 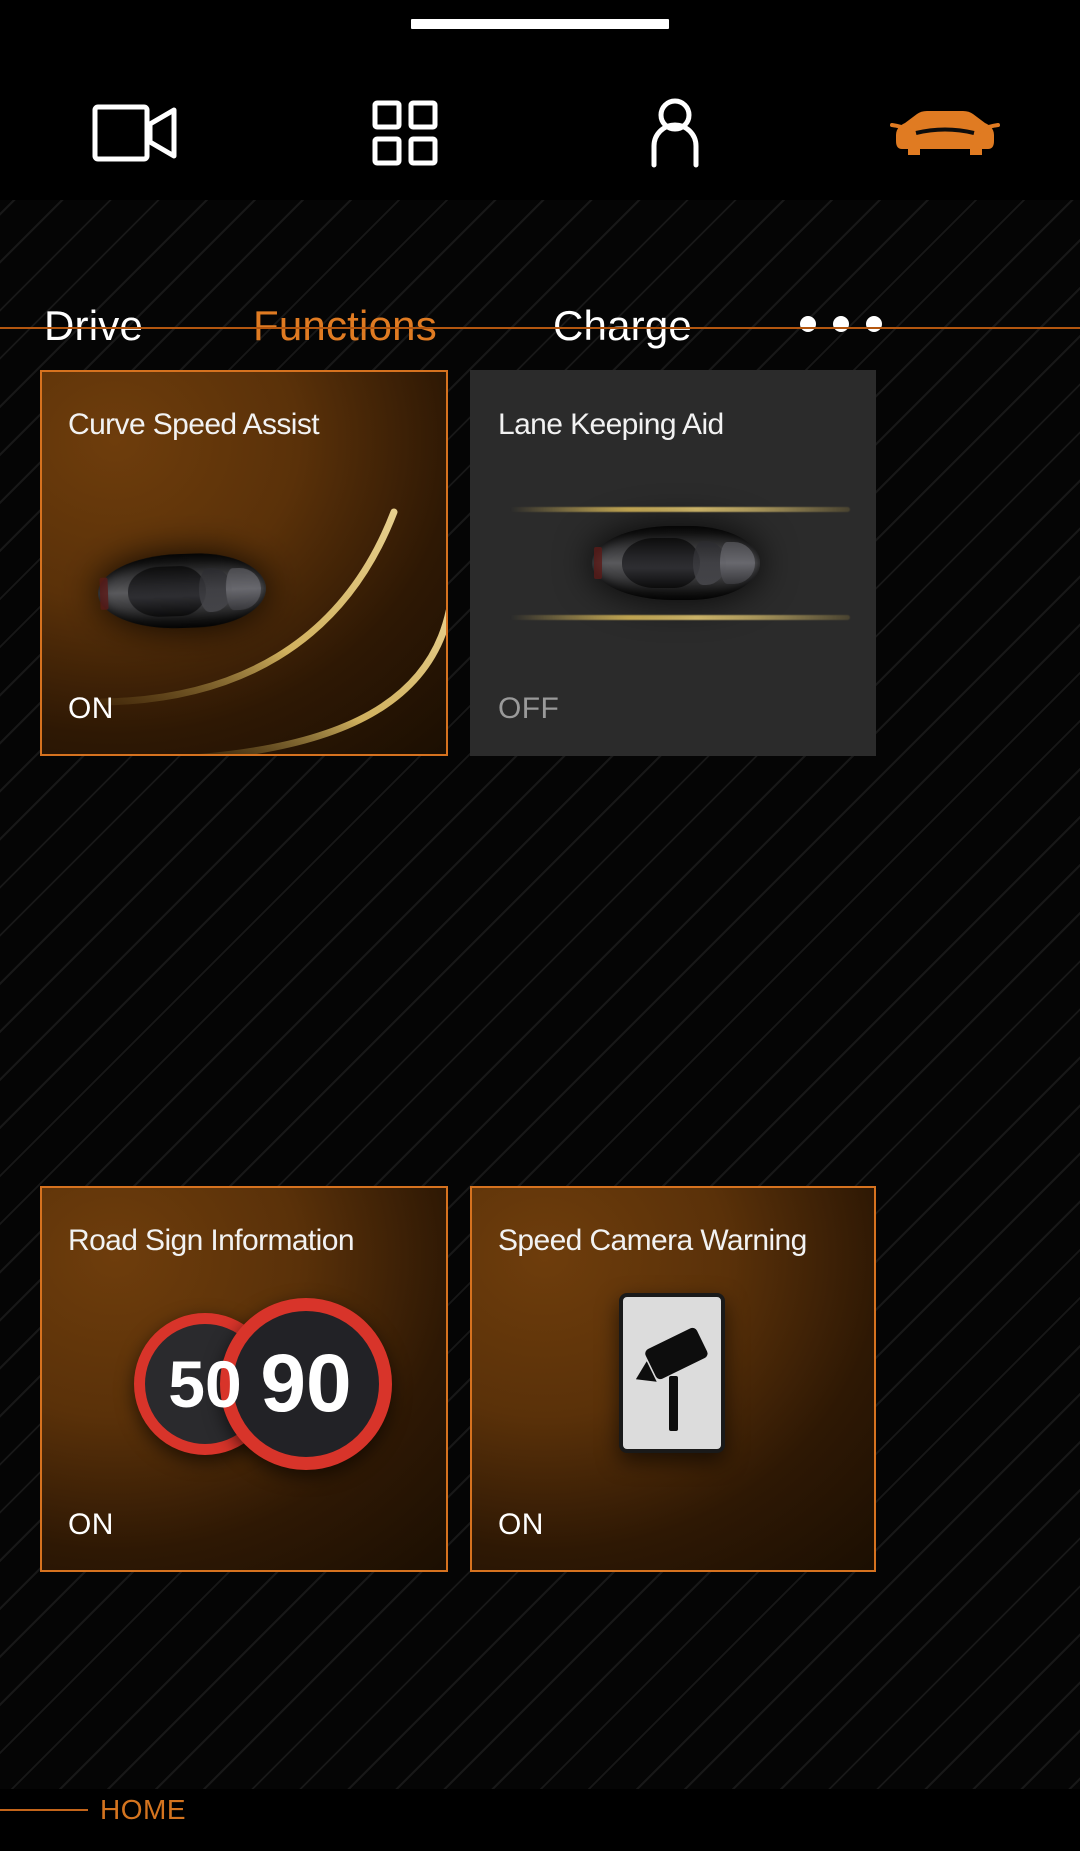 What do you see at coordinates (93, 326) in the screenshot?
I see `tab-drive: Drive` at bounding box center [93, 326].